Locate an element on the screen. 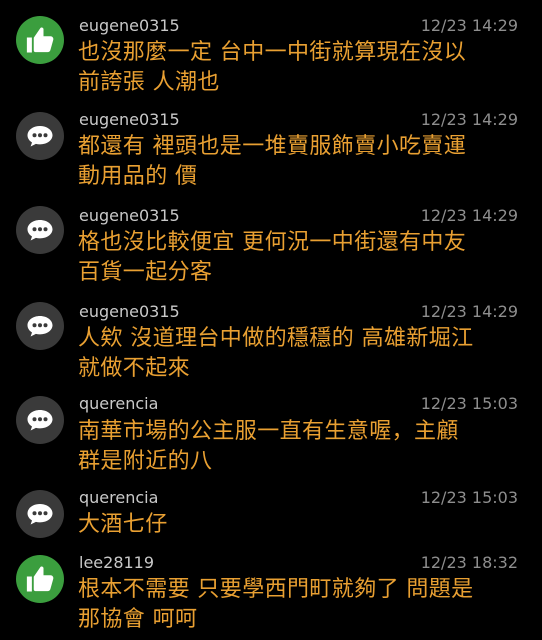 The height and width of the screenshot is (640, 542). comment-line: 那協會 呵呵 is located at coordinates (138, 619).